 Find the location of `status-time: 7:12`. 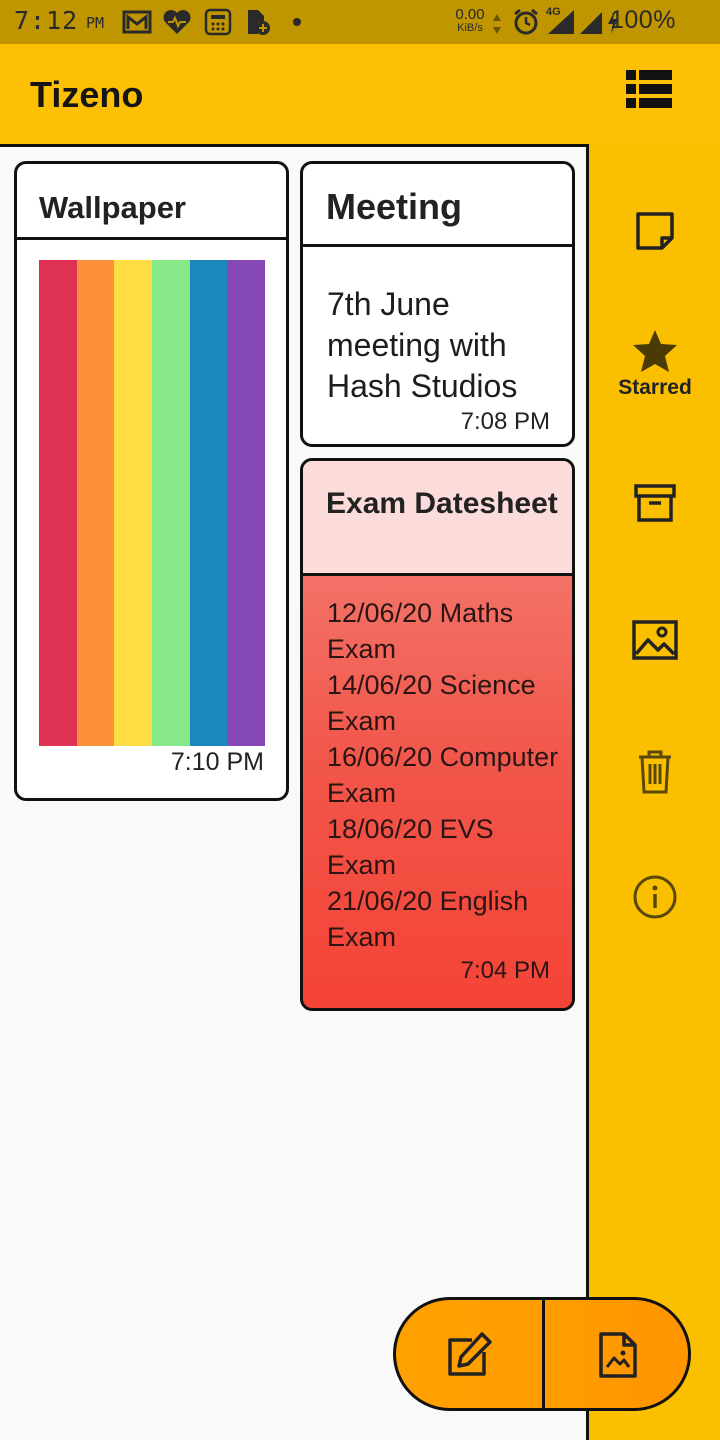

status-time: 7:12 is located at coordinates (46, 20).